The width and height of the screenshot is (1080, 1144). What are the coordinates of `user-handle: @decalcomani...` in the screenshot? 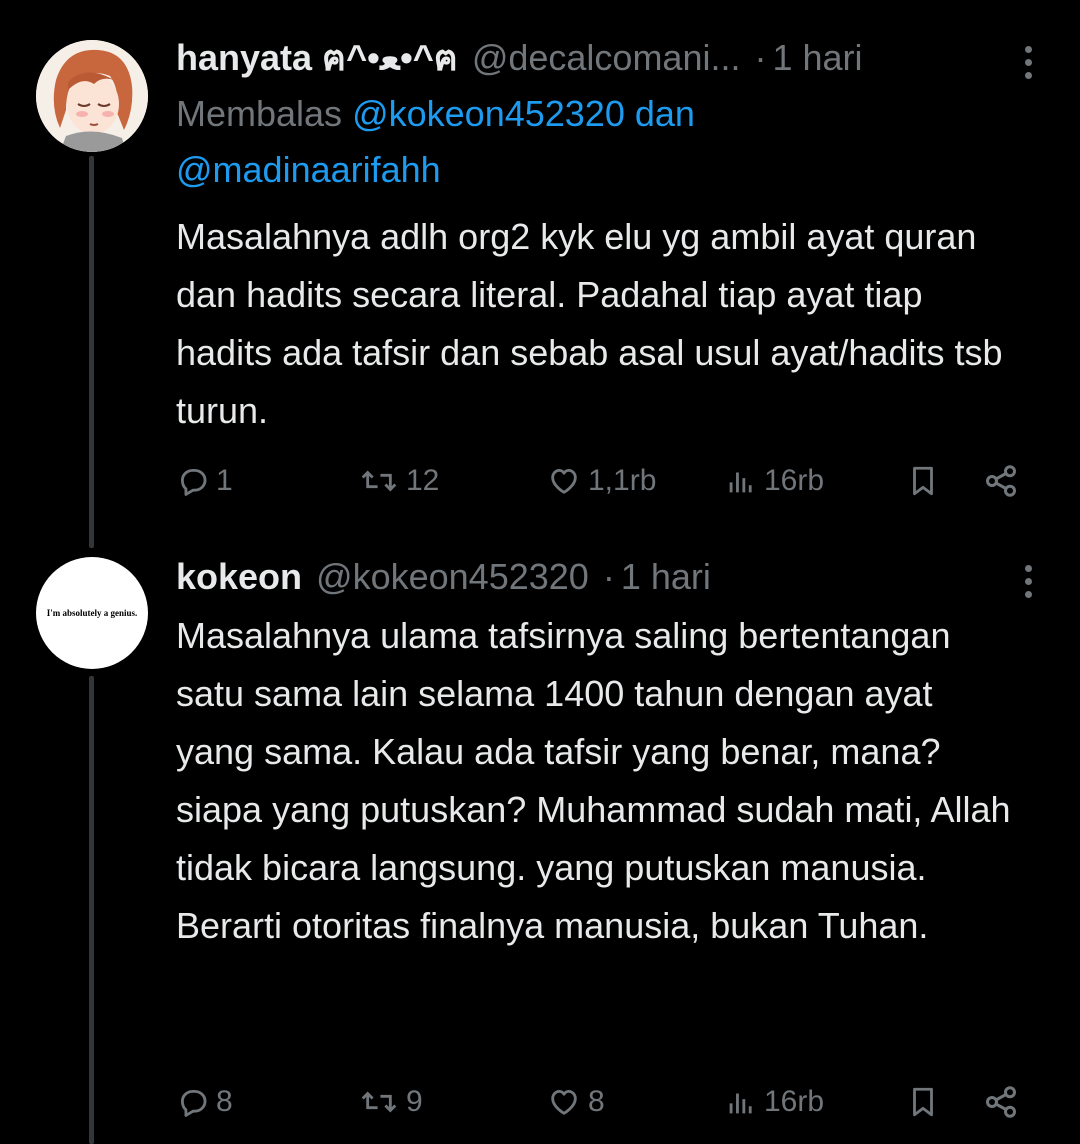 It's located at (606, 58).